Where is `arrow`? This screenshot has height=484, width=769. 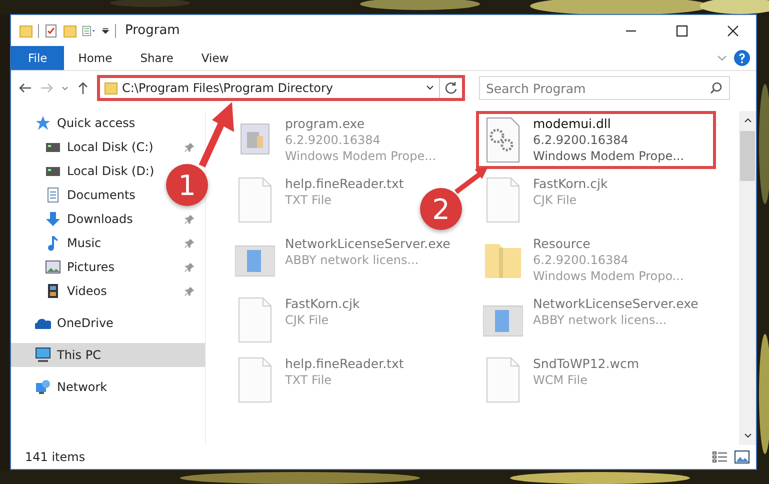
arrow is located at coordinates (216, 135).